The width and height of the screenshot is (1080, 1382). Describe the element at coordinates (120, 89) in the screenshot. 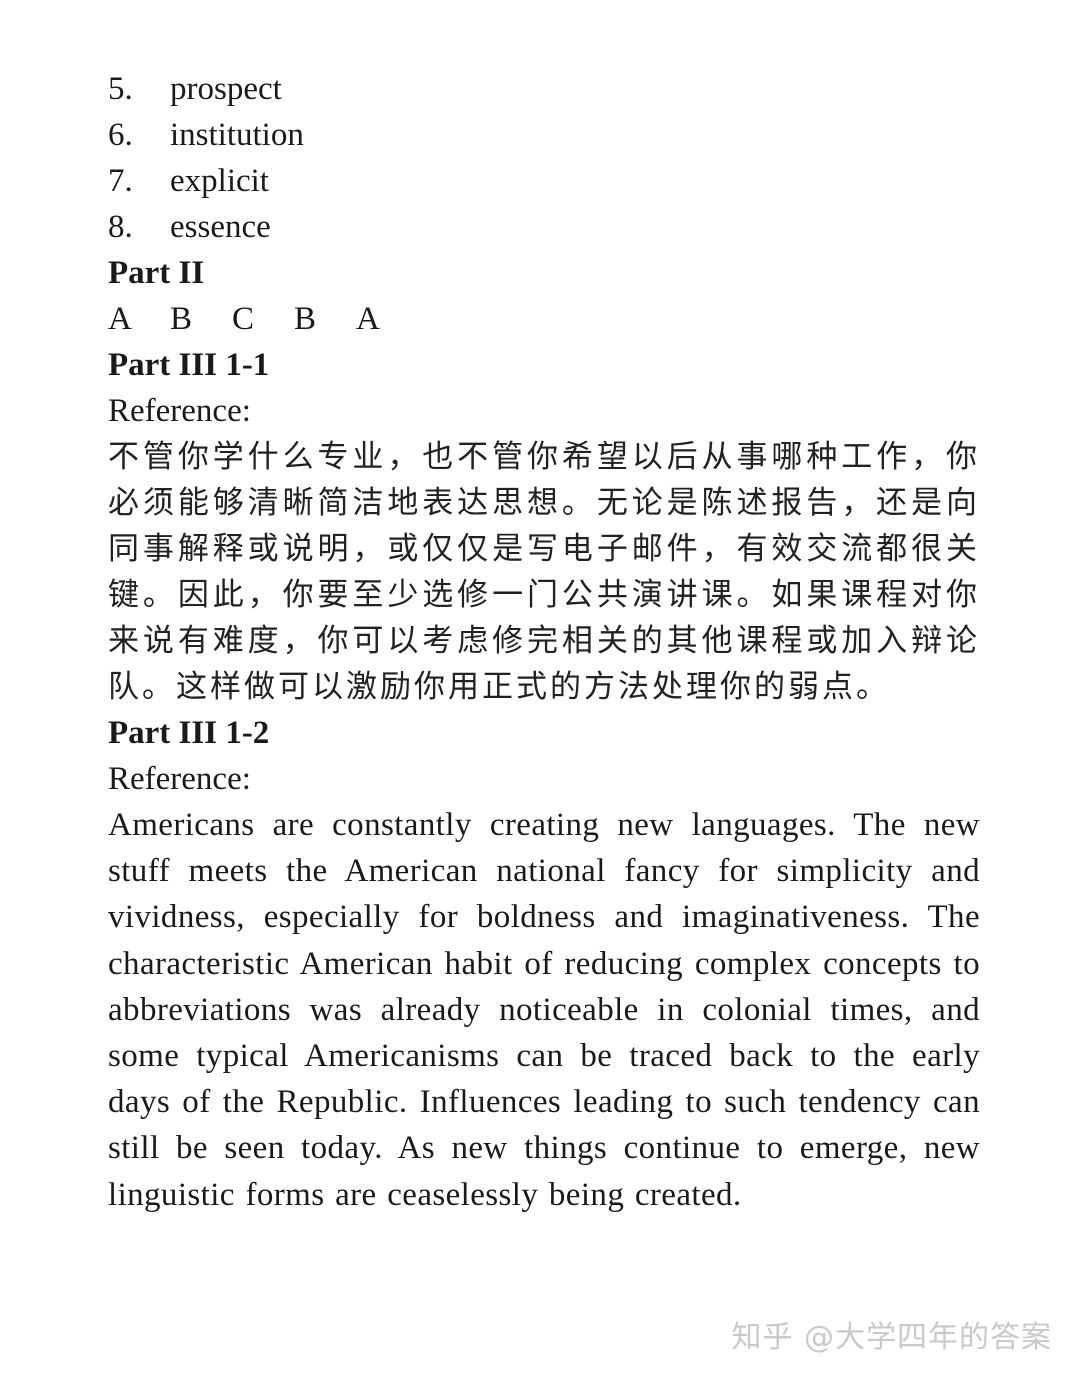

I see `item-number: 5.` at that location.